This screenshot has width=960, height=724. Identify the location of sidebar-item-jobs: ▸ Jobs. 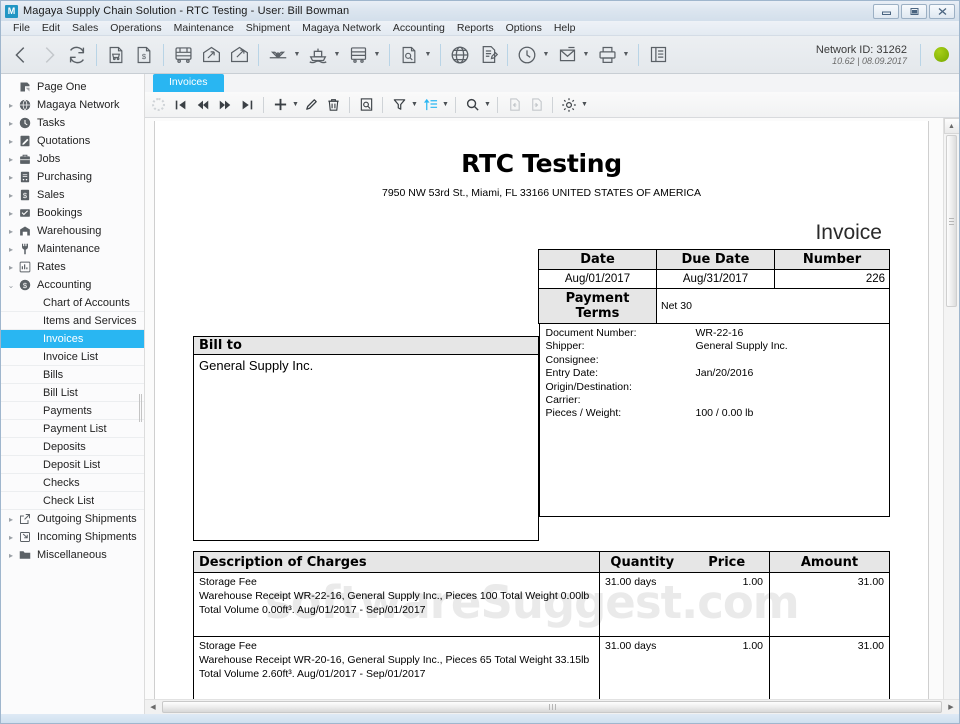
(72, 159).